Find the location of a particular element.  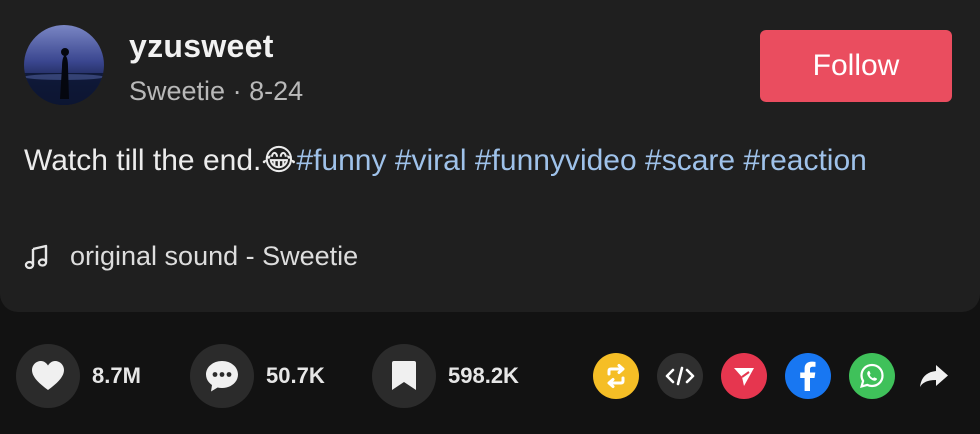

avatar-image is located at coordinates (64, 76).